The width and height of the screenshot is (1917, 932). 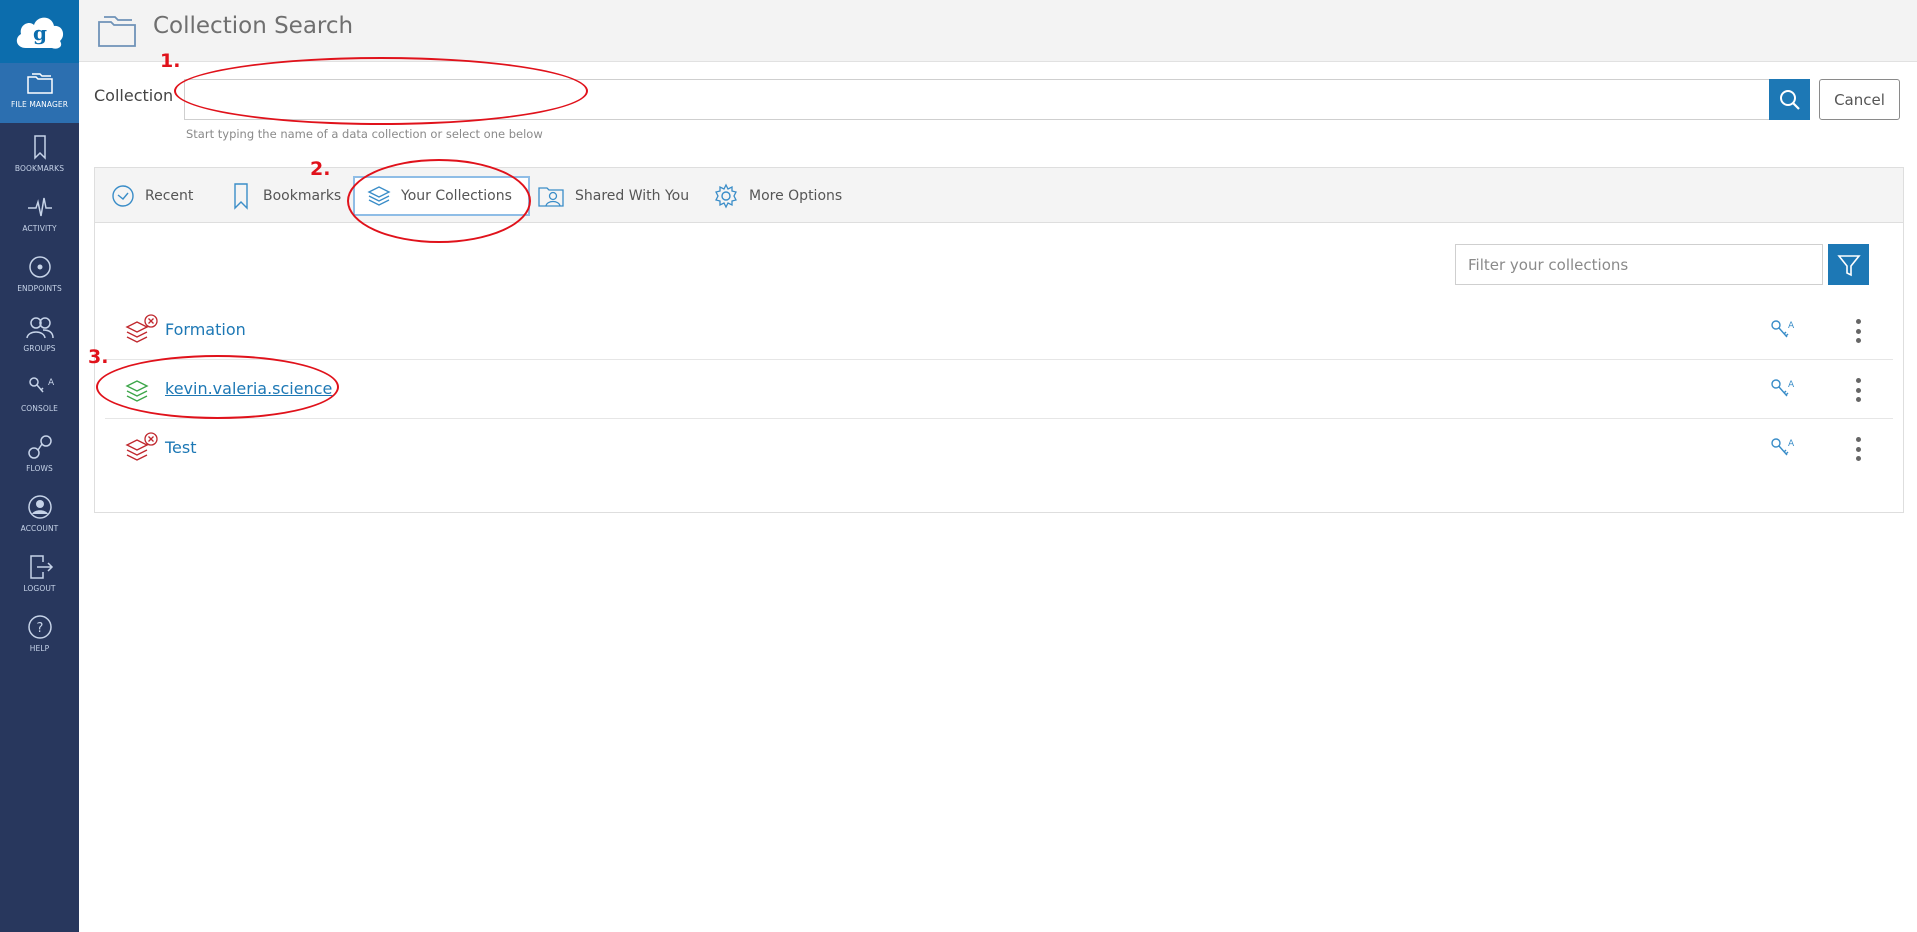 I want to click on page-header: Collection Search, so click(x=998, y=31).